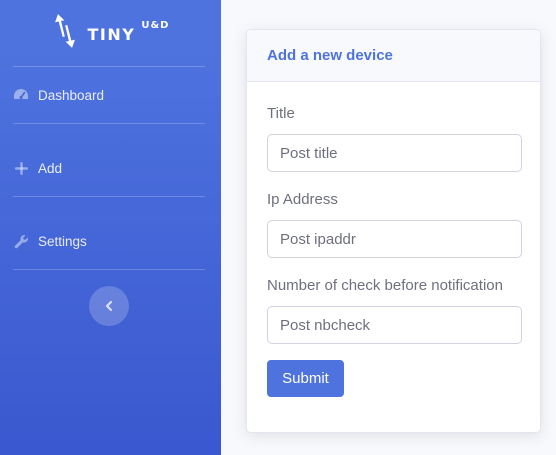 The height and width of the screenshot is (455, 556). What do you see at coordinates (302, 199) in the screenshot?
I see `ip-address-label: Ip Address` at bounding box center [302, 199].